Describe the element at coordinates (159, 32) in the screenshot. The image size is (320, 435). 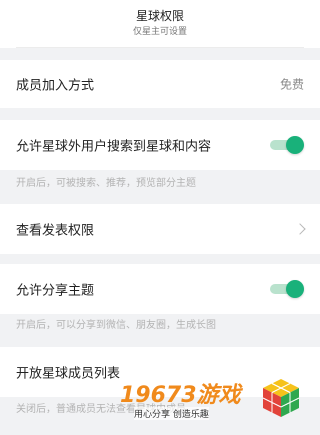
I see `page-subtitle: 仅星主可设置` at that location.